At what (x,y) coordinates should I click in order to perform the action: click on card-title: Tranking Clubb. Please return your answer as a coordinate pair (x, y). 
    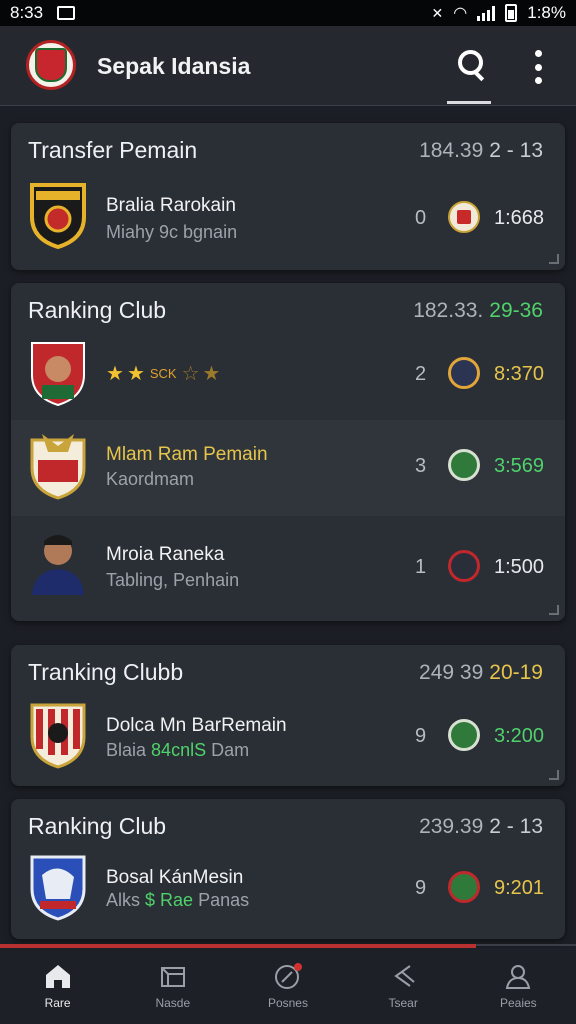
    Looking at the image, I should click on (106, 672).